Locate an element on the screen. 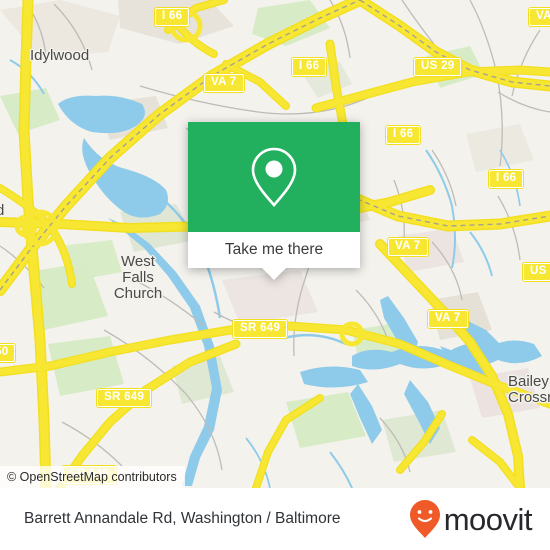  shield-us-50-right: US 5 is located at coordinates (536, 272).